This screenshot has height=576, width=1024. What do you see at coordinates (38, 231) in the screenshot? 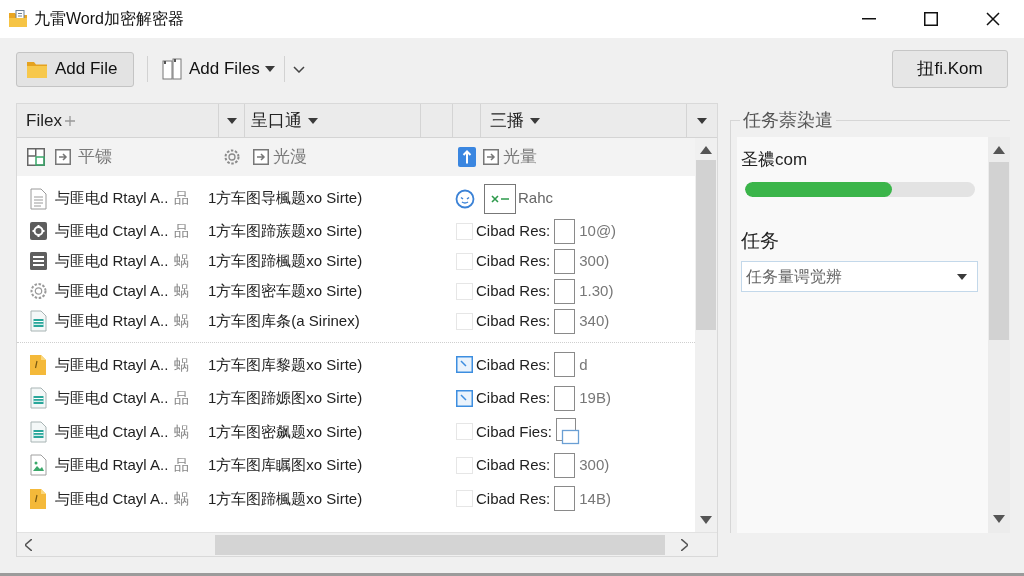
I see `gear-tile-icon` at bounding box center [38, 231].